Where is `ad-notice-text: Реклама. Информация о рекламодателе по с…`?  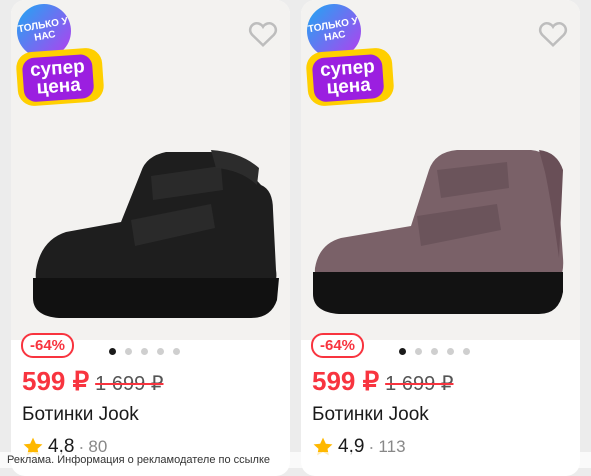 ad-notice-text: Реклама. Информация о рекламодателе по с… is located at coordinates (138, 460).